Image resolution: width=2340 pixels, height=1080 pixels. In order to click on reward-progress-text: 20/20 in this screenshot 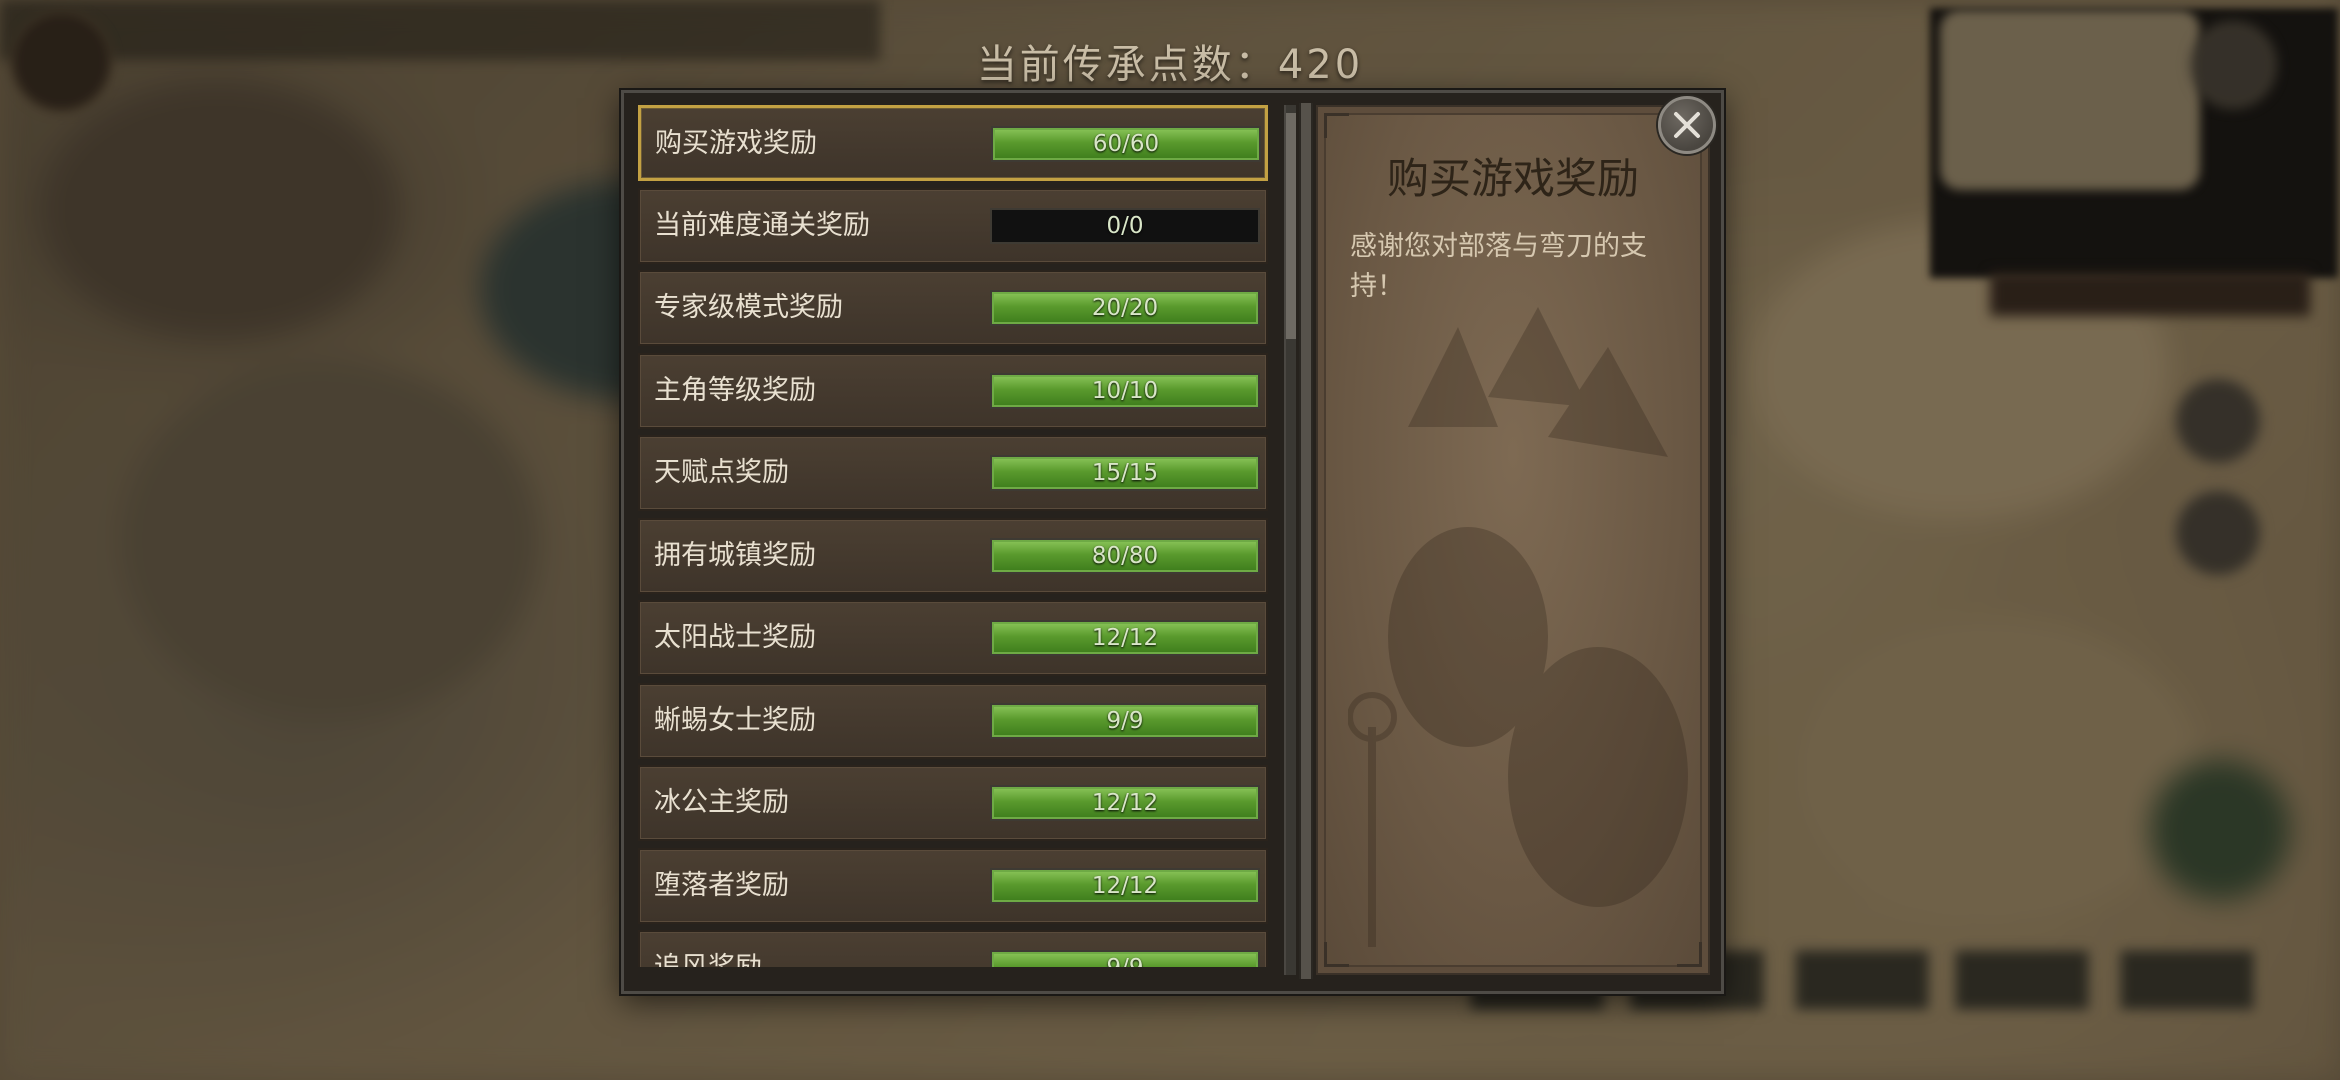, I will do `click(1125, 308)`.